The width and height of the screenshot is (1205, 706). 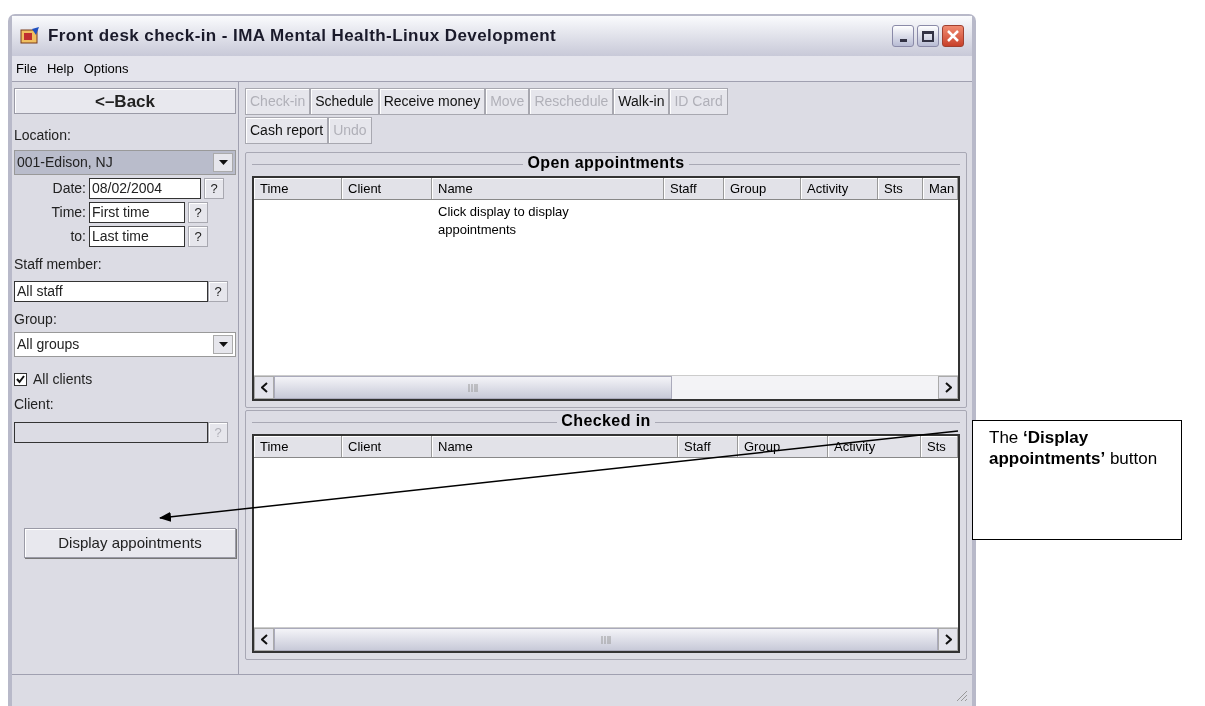 What do you see at coordinates (504, 221) in the screenshot?
I see `empty-message: Click display to display appointments` at bounding box center [504, 221].